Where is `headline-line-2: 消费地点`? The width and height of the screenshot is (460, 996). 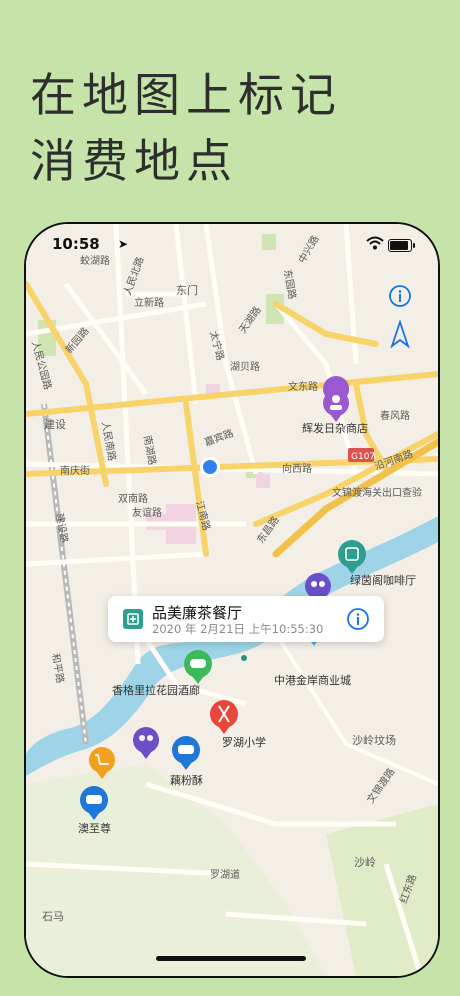
headline-line-2: 消费地点 is located at coordinates (134, 161).